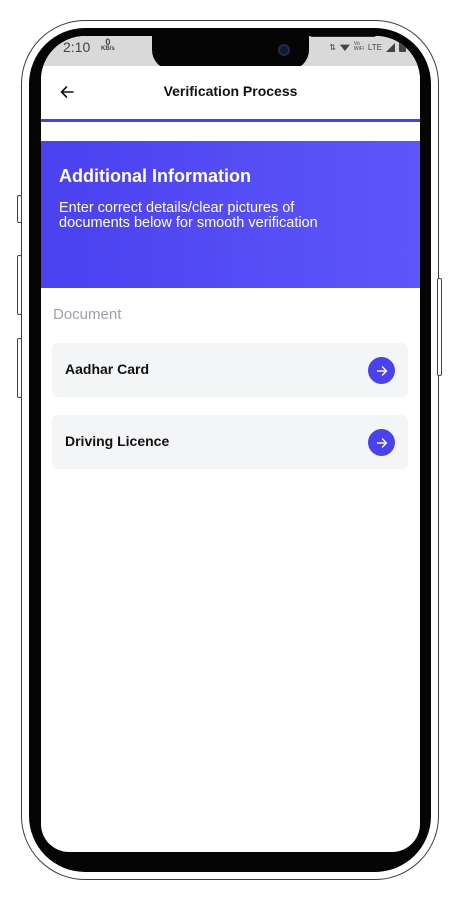 The image size is (460, 900). What do you see at coordinates (108, 42) in the screenshot?
I see `status-speed-value: 0` at bounding box center [108, 42].